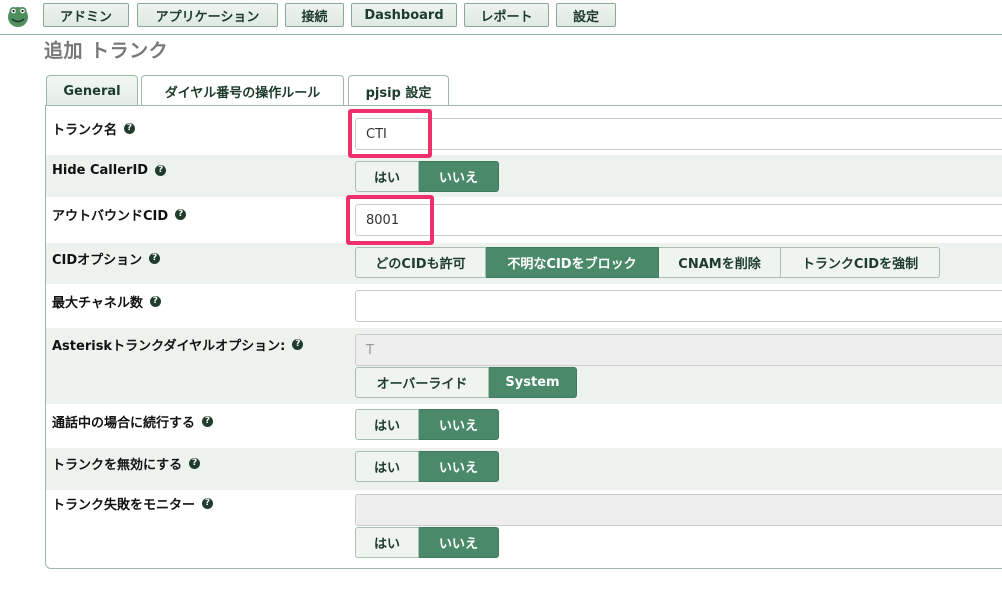 The image size is (1002, 597). I want to click on cid-options-group: どのCIDも許可 不明なCIDをブロック CNAMを削除 トランクCIDを強制, so click(647, 262).